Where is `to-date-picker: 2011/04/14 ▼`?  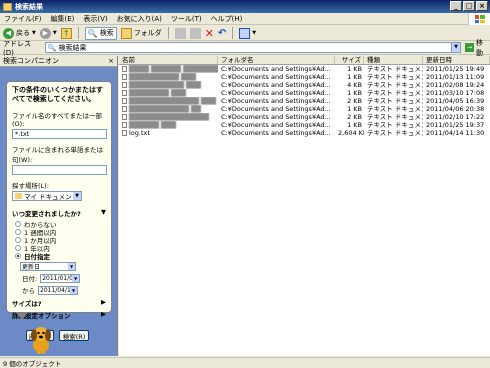 to-date-picker: 2011/04/14 ▼ is located at coordinates (58, 290).